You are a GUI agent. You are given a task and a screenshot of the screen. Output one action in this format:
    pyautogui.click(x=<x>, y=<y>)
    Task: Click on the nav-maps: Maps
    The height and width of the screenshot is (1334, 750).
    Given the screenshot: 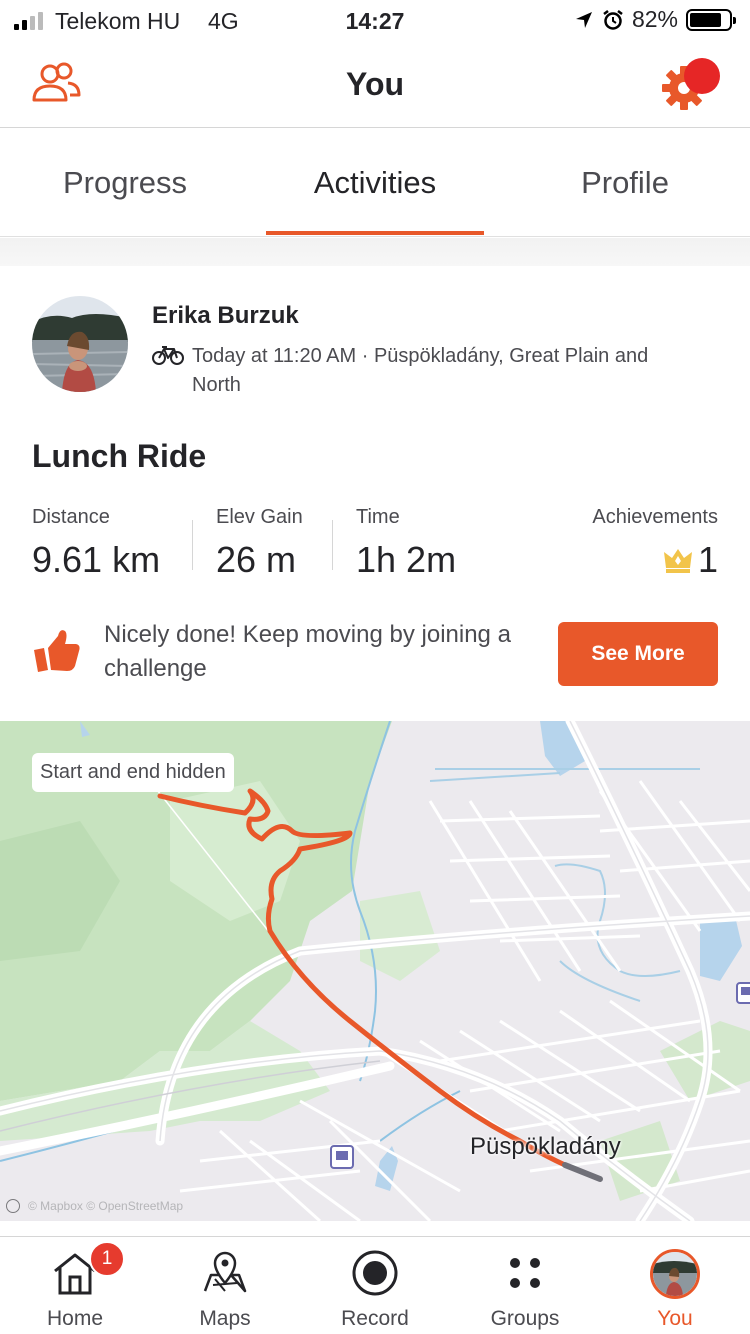 What is the action you would take?
    pyautogui.click(x=225, y=1285)
    